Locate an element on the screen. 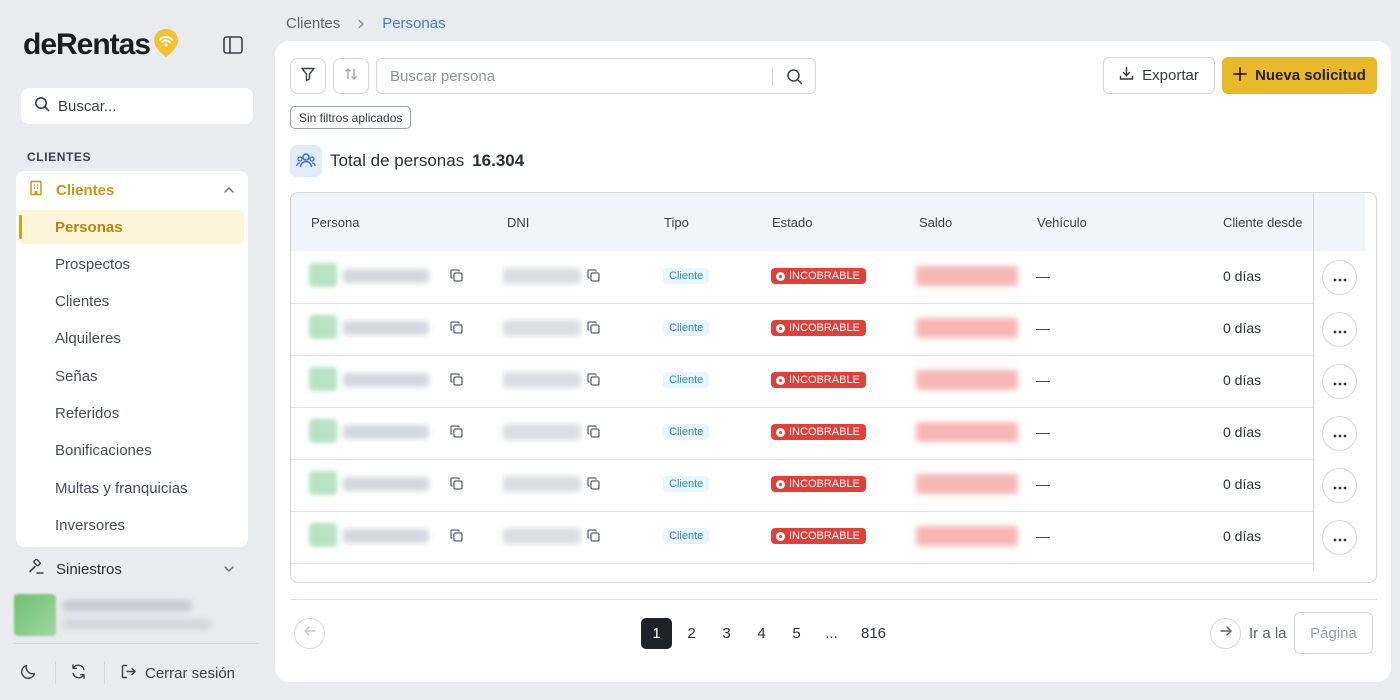 The image size is (1400, 700). refresh-button is located at coordinates (78, 673).